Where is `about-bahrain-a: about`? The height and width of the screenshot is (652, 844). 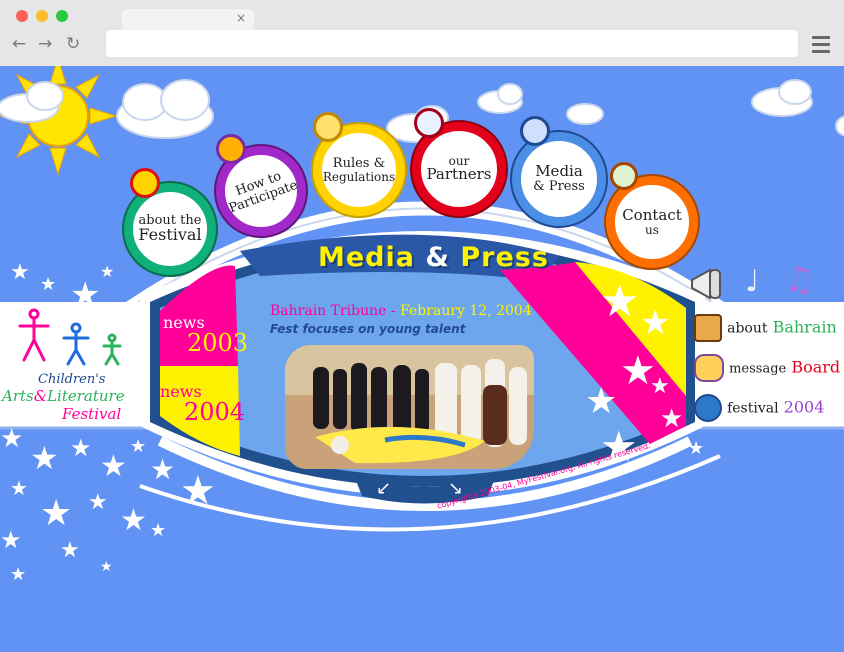
about-bahrain-a: about is located at coordinates (747, 328).